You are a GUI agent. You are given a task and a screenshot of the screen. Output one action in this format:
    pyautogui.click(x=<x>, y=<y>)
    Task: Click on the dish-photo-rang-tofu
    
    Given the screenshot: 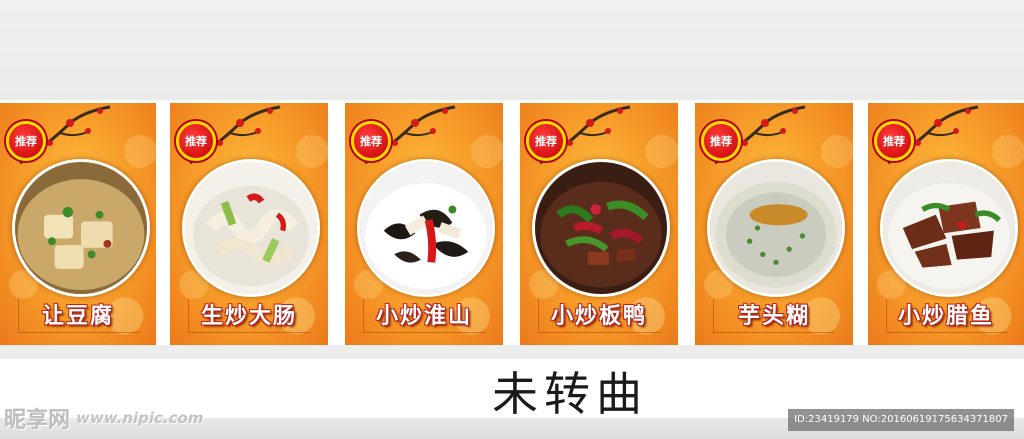 What is the action you would take?
    pyautogui.click(x=81, y=228)
    